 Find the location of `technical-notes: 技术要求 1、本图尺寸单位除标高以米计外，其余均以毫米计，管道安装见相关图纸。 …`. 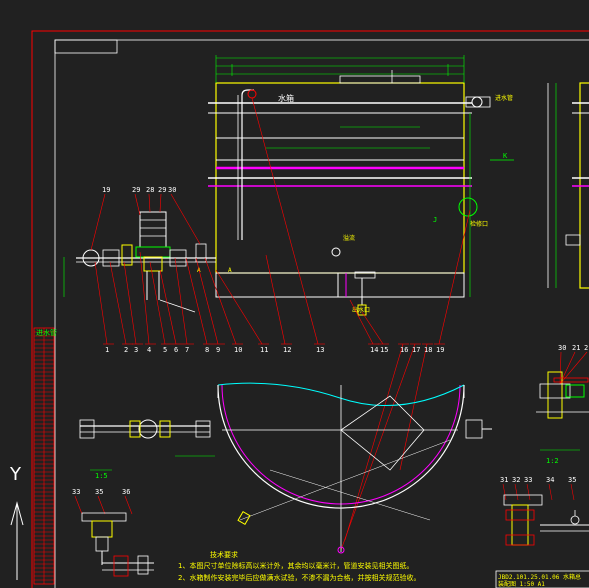

technical-notes: 技术要求 1、本图尺寸单位除标高以米计外，其余均以毫米计，管道安装见相关图纸。 … is located at coordinates (299, 566).